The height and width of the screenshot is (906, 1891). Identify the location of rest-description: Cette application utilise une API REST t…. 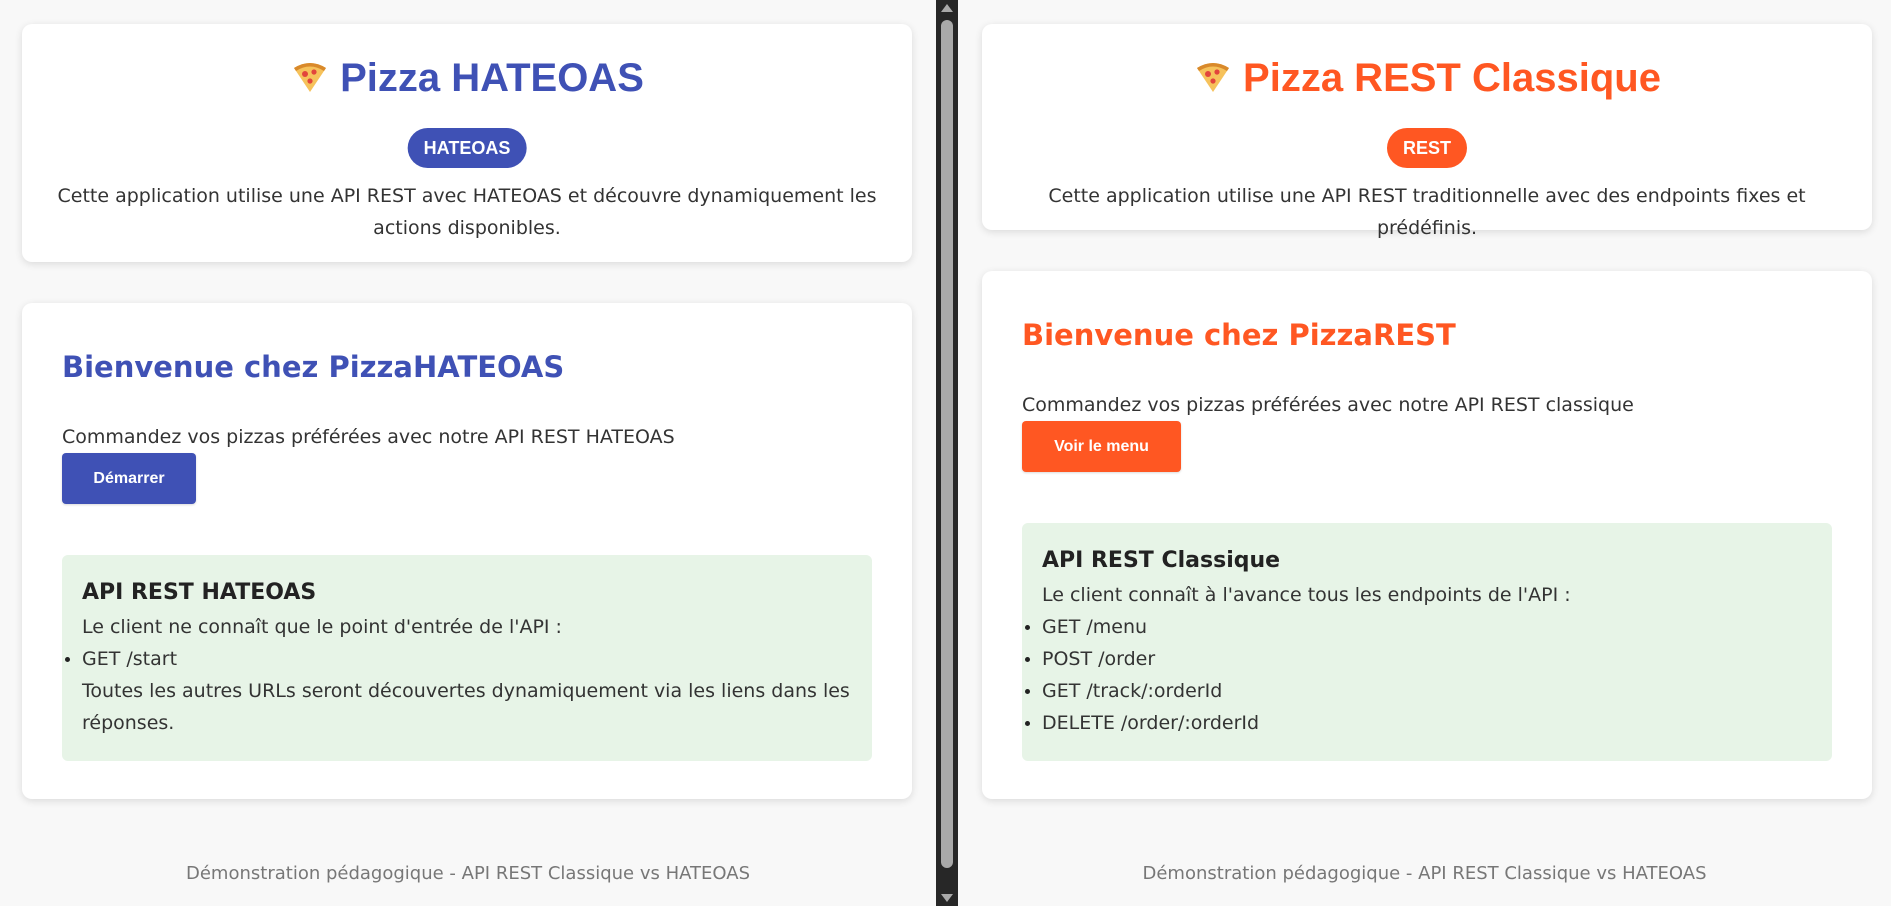
(1427, 212).